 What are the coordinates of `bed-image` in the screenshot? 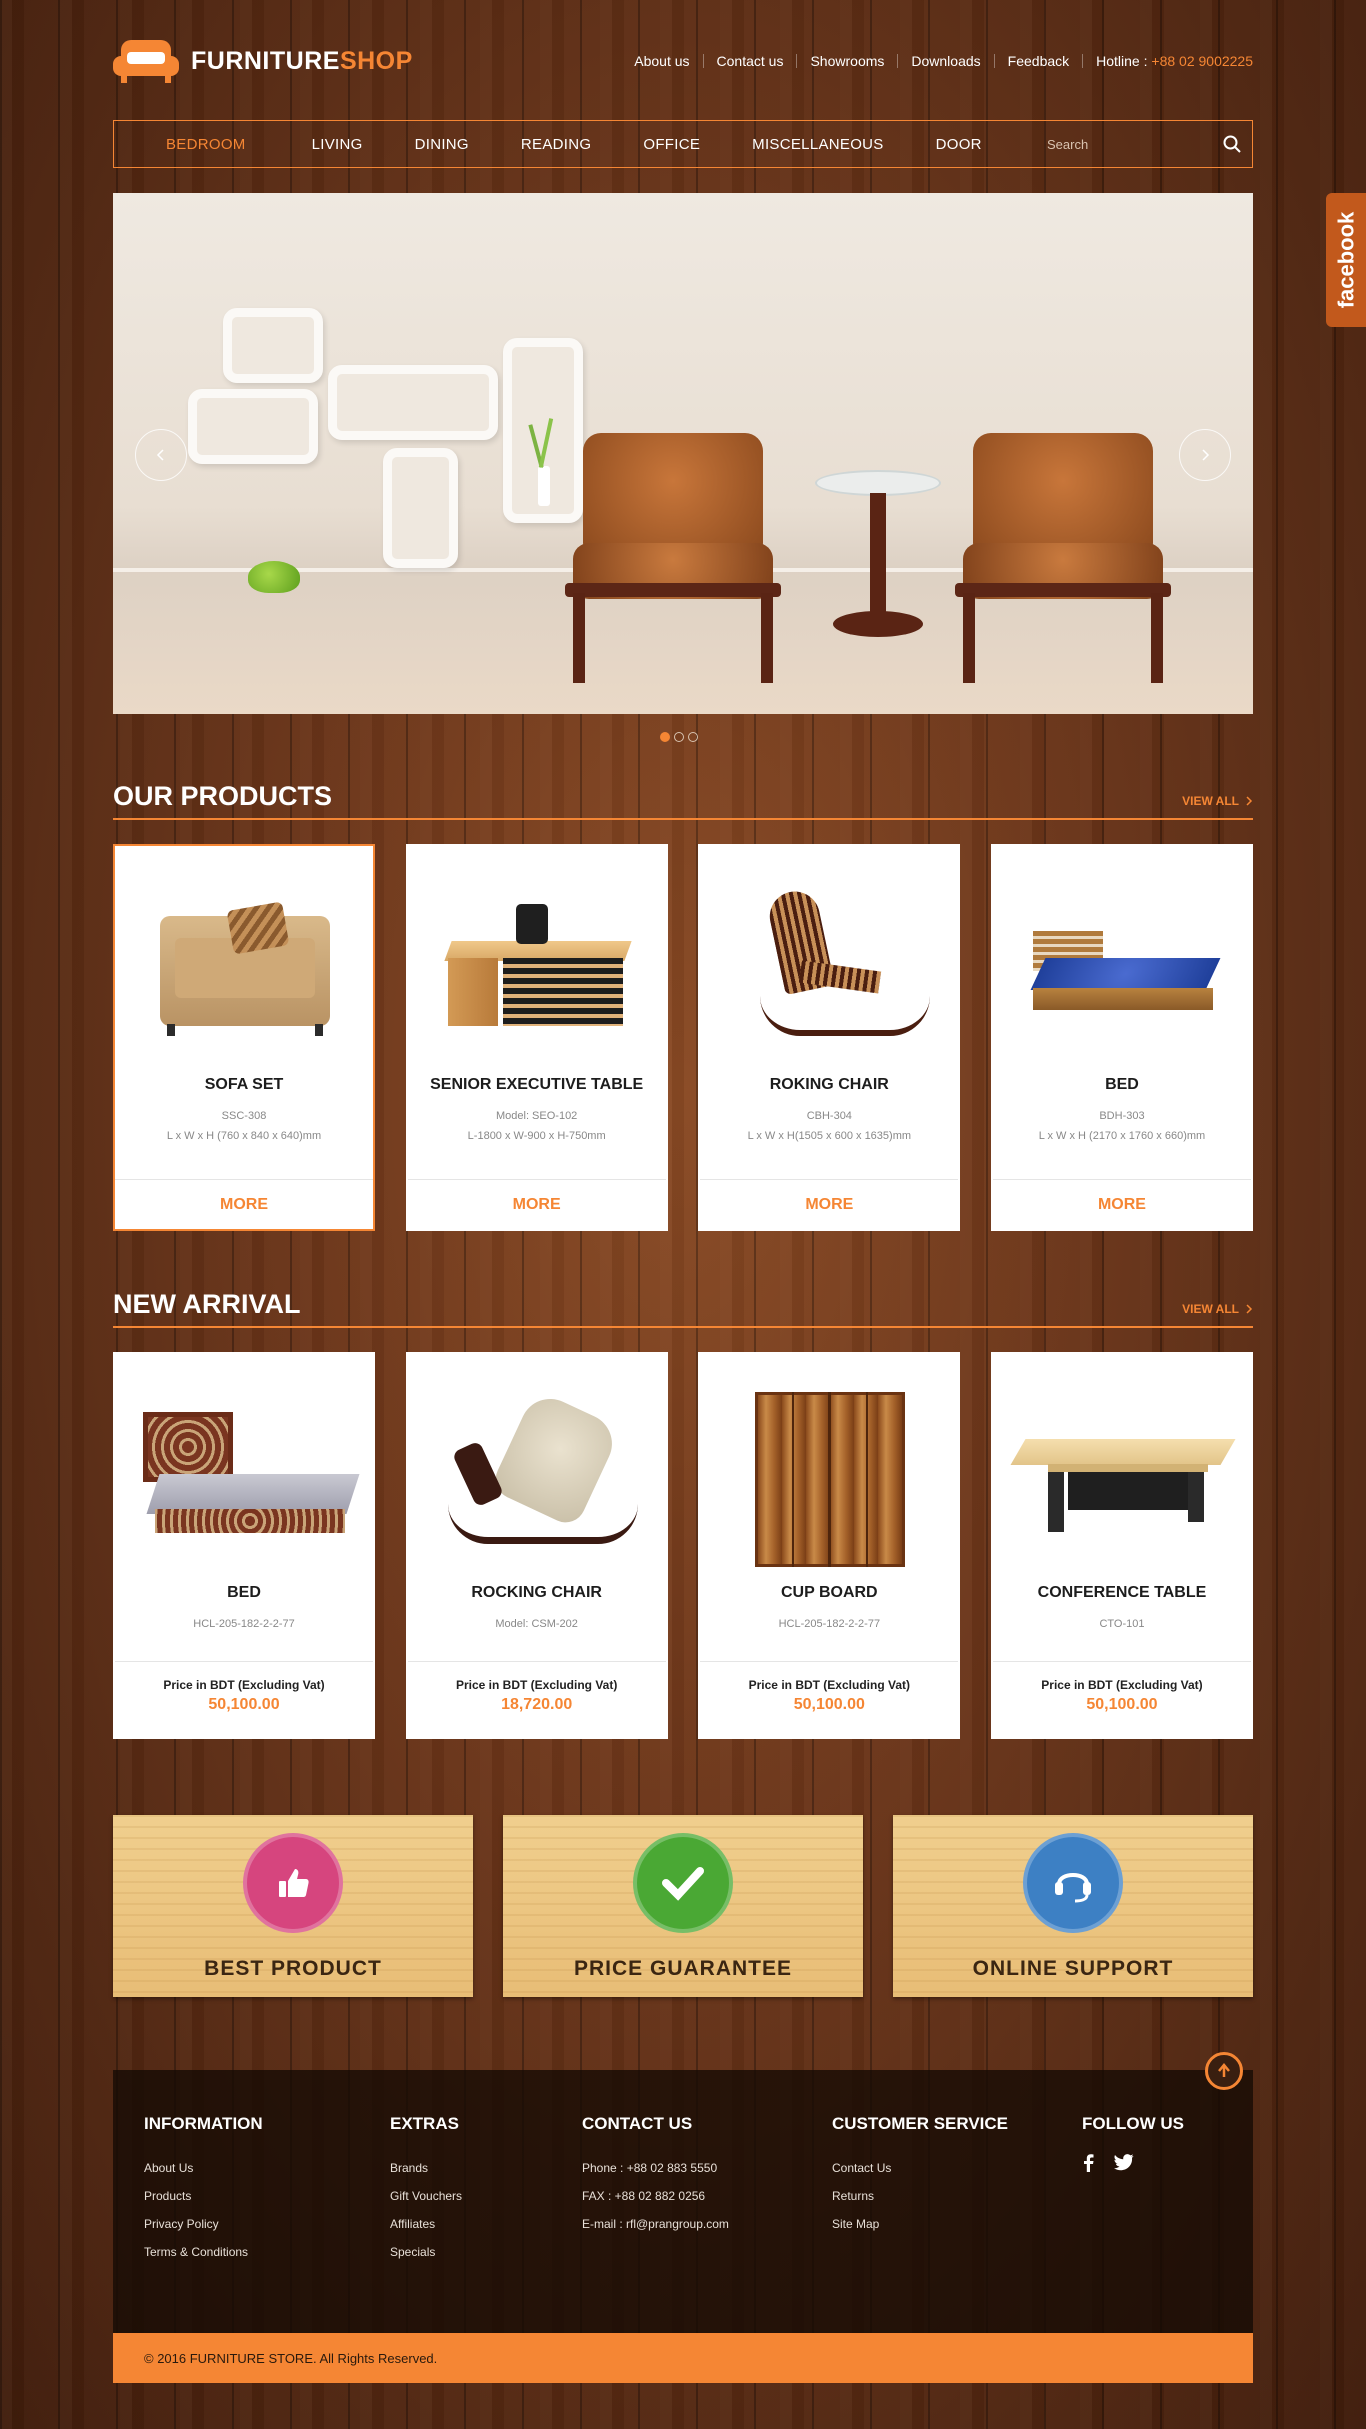 It's located at (244, 1469).